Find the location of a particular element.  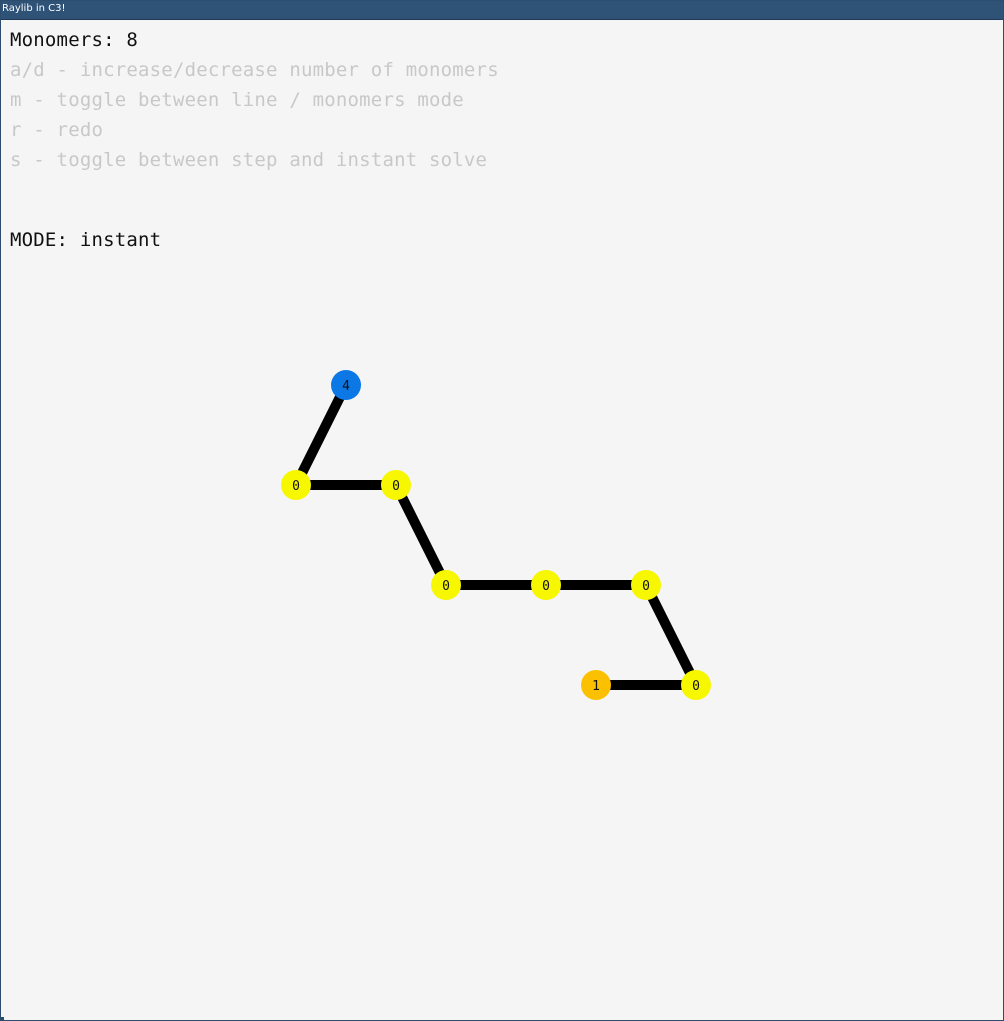

bond-layer is located at coordinates (496, 536).